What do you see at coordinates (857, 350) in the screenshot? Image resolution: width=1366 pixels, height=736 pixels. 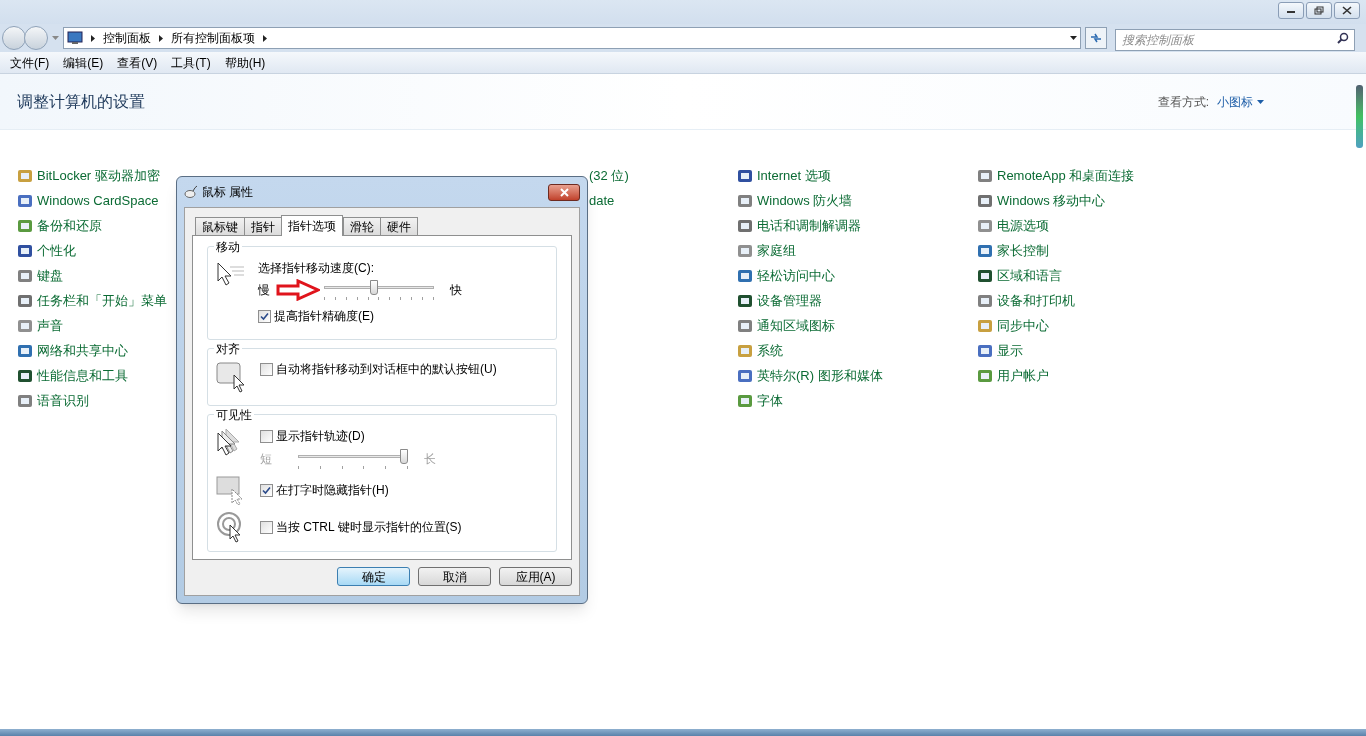 I see `control-panel-link: 系统` at bounding box center [857, 350].